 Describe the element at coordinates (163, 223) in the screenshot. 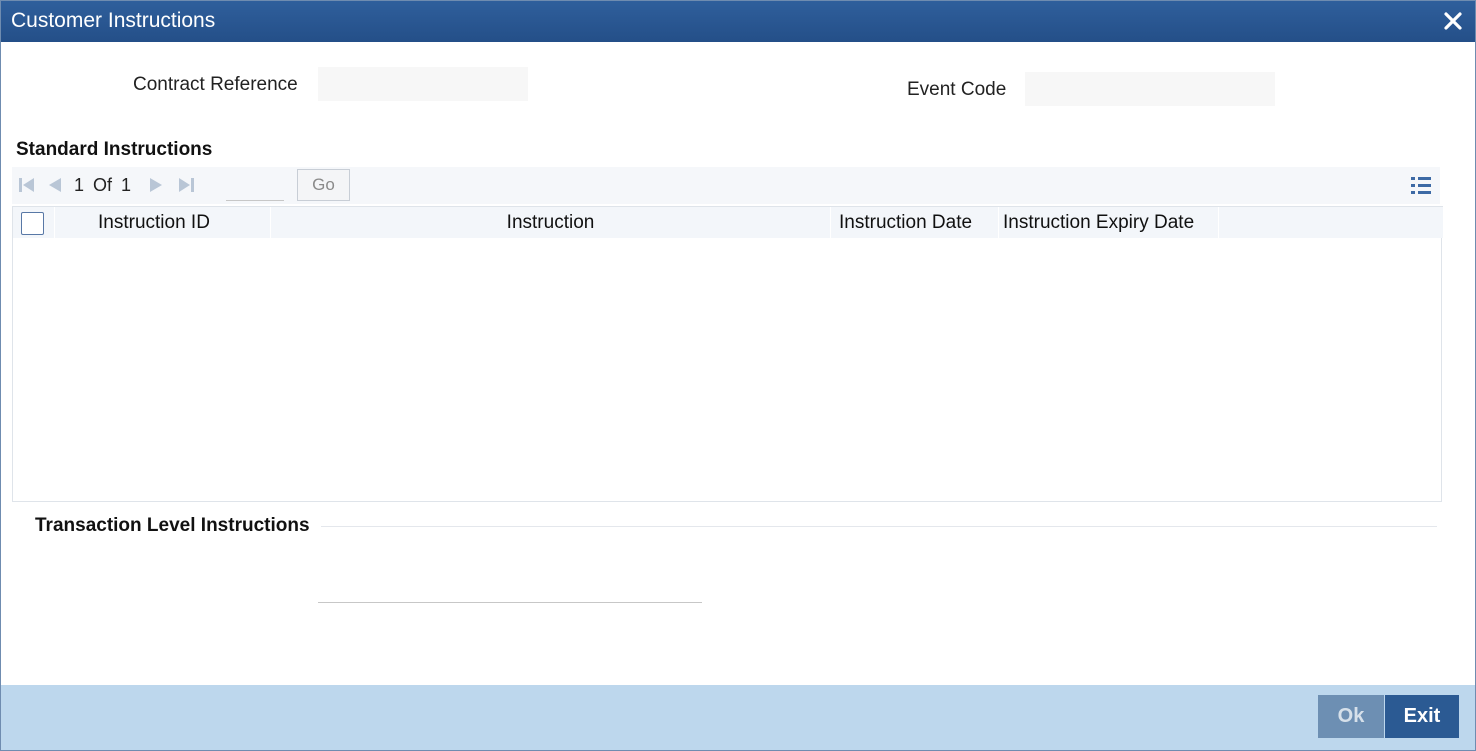

I see `column-header-instruction-id: Instruction ID` at that location.